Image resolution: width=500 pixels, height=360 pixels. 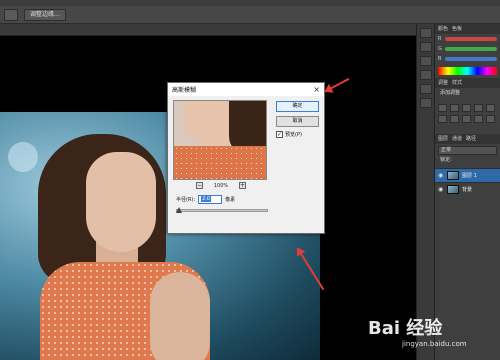 I want to click on radius-value: 2.0, so click(x=206, y=199).